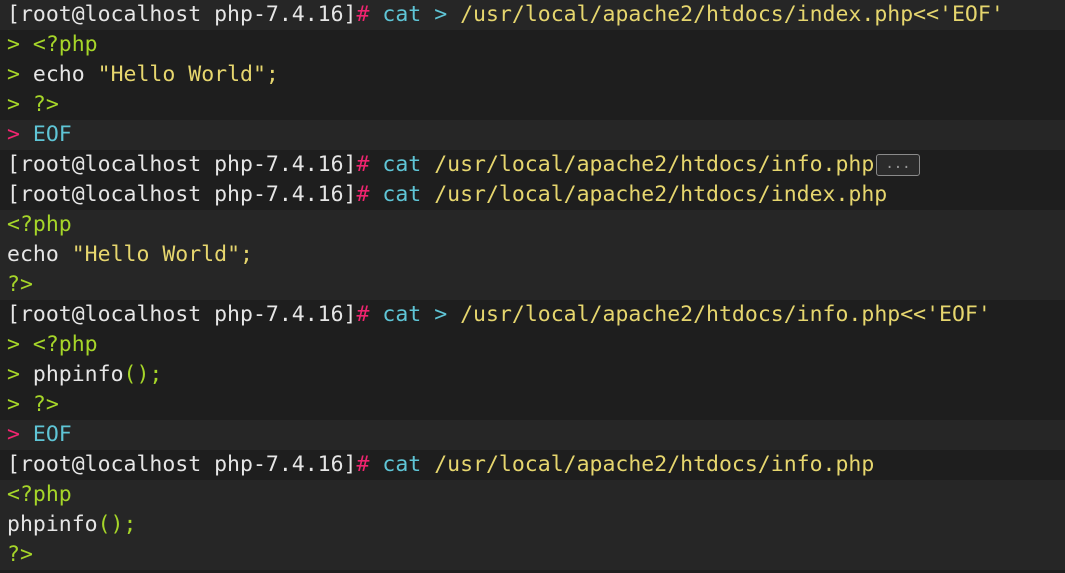 The image size is (1065, 573). I want to click on terminal-line: echo "Hello World";, so click(532, 255).